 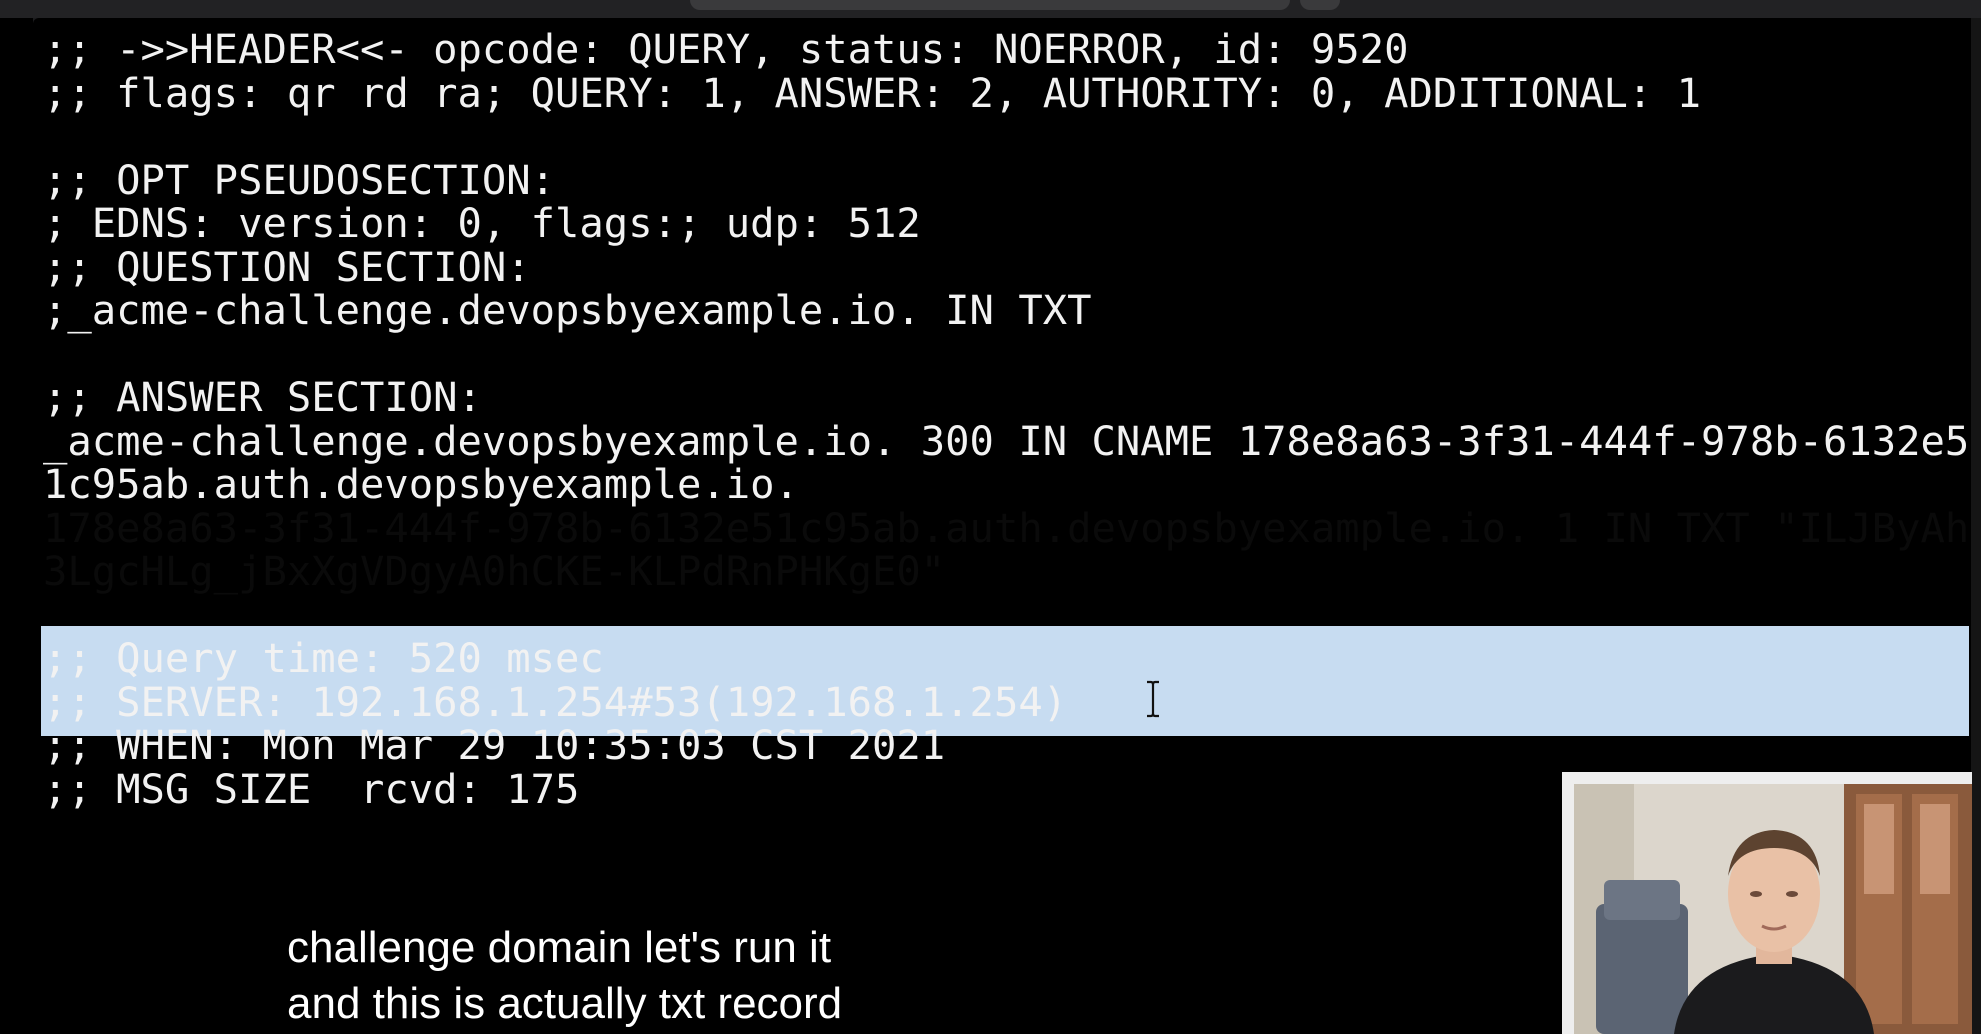 I want to click on window-top-bar, so click(x=990, y=9).